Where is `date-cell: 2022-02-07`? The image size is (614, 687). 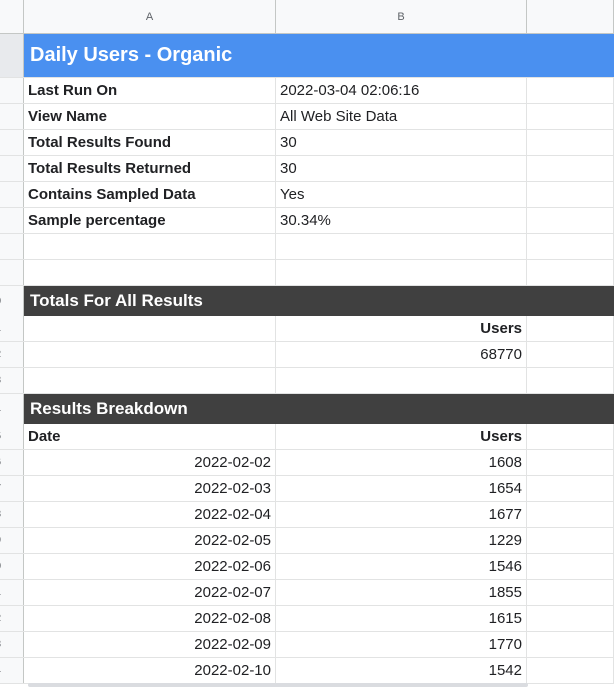 date-cell: 2022-02-07 is located at coordinates (150, 592).